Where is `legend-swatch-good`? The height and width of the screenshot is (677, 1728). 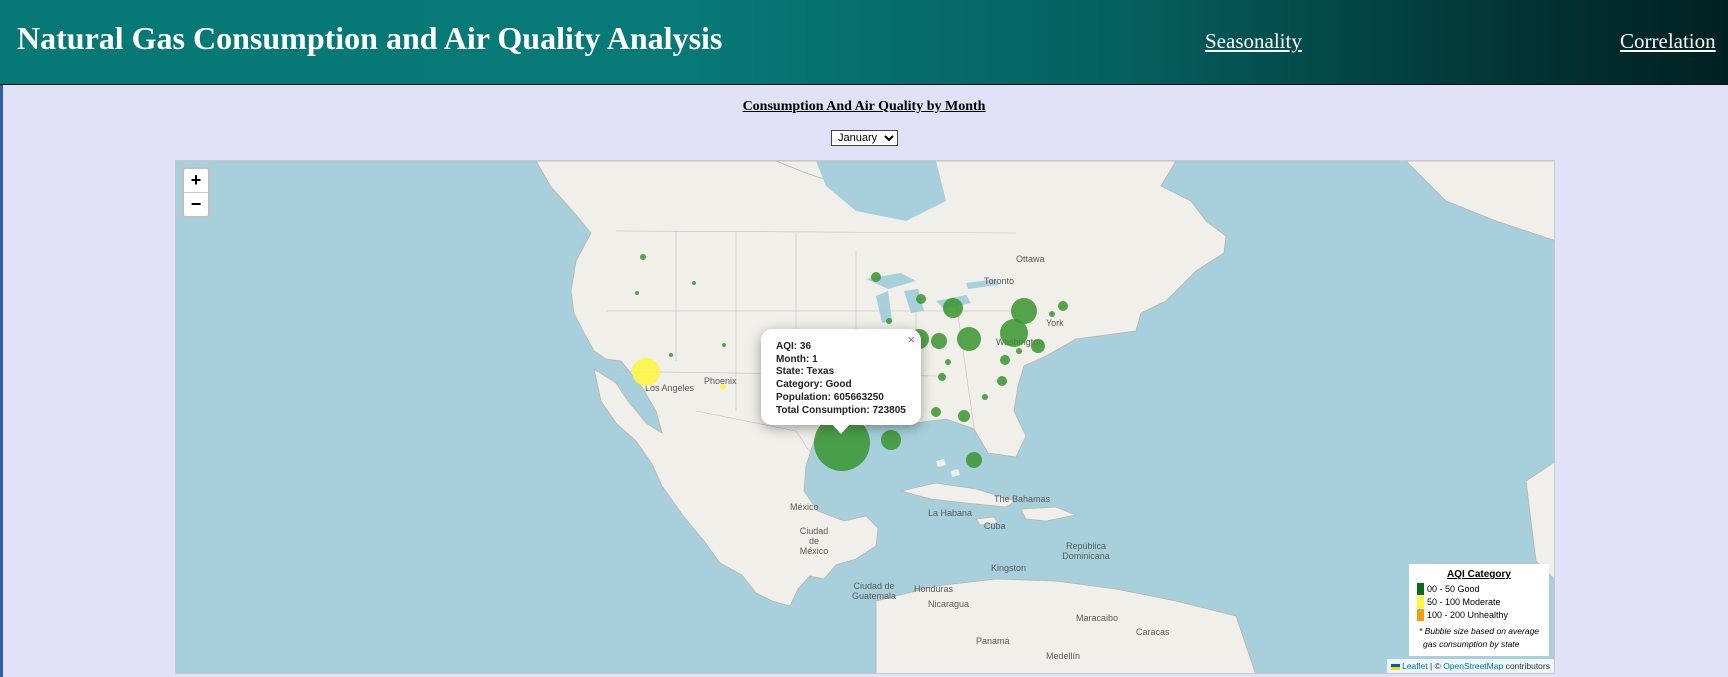 legend-swatch-good is located at coordinates (1420, 589).